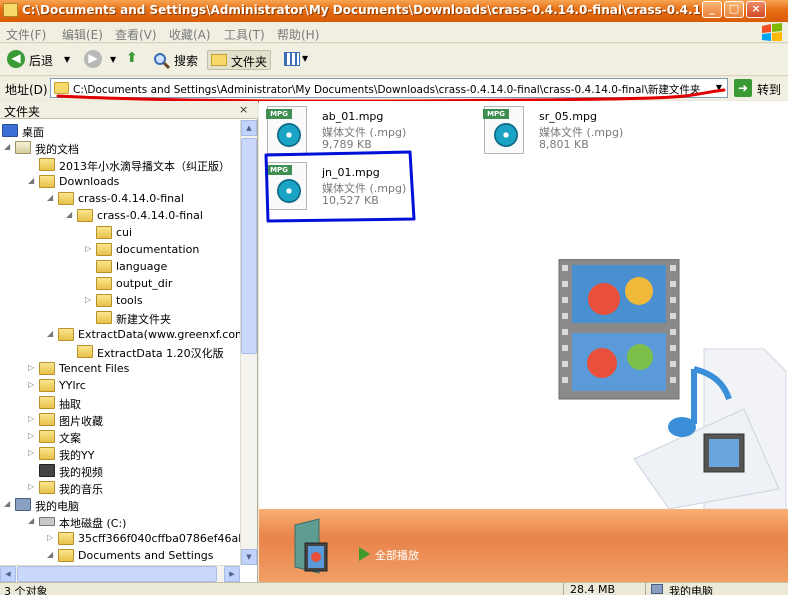  What do you see at coordinates (22, 112) in the screenshot?
I see `folder-tree-title: 文件夹` at bounding box center [22, 112].